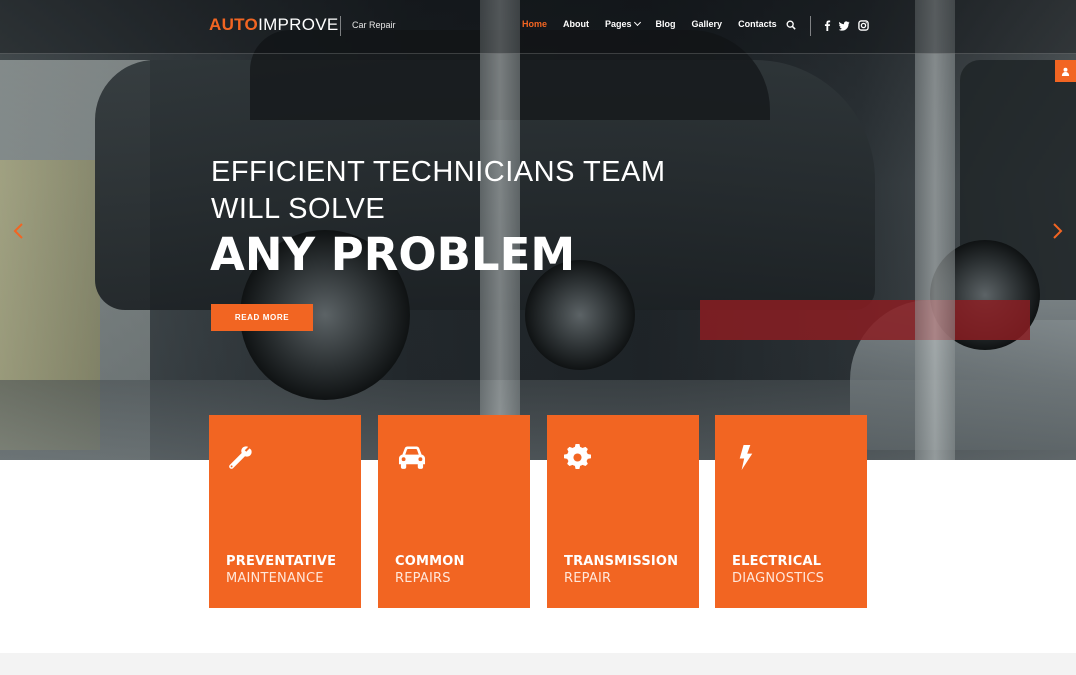 The image size is (1076, 675). What do you see at coordinates (637, 22) in the screenshot?
I see `chevron-down-icon` at bounding box center [637, 22].